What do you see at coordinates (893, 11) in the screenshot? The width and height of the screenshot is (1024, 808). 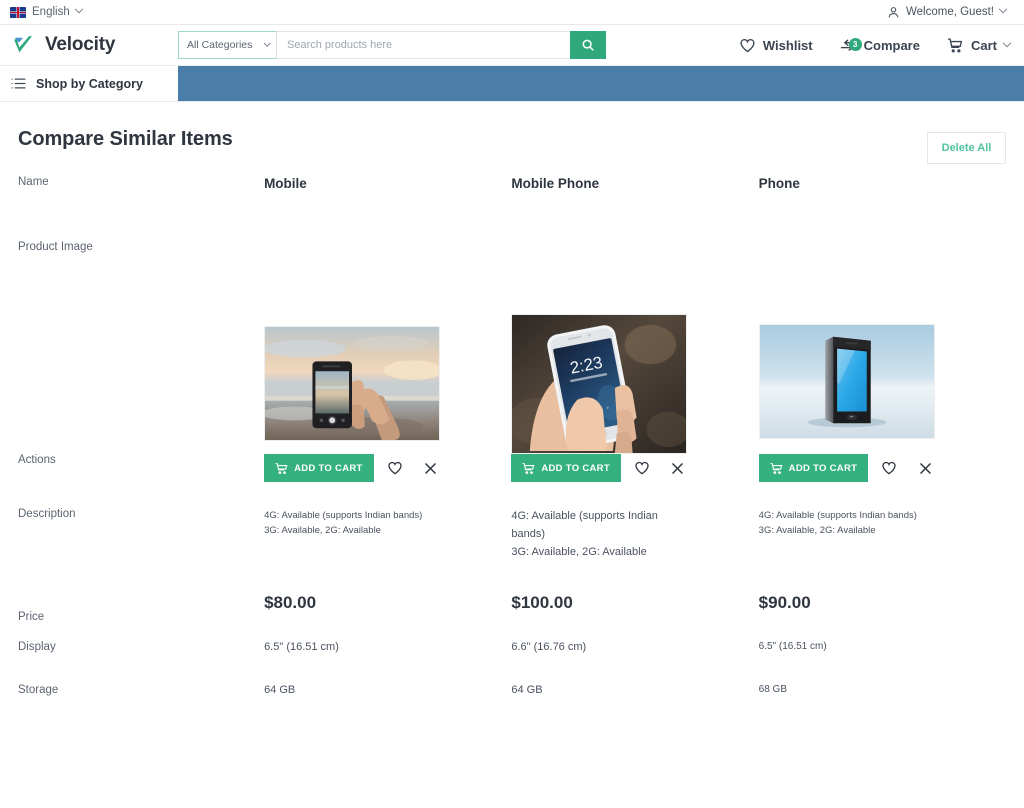 I see `user-icon` at bounding box center [893, 11].